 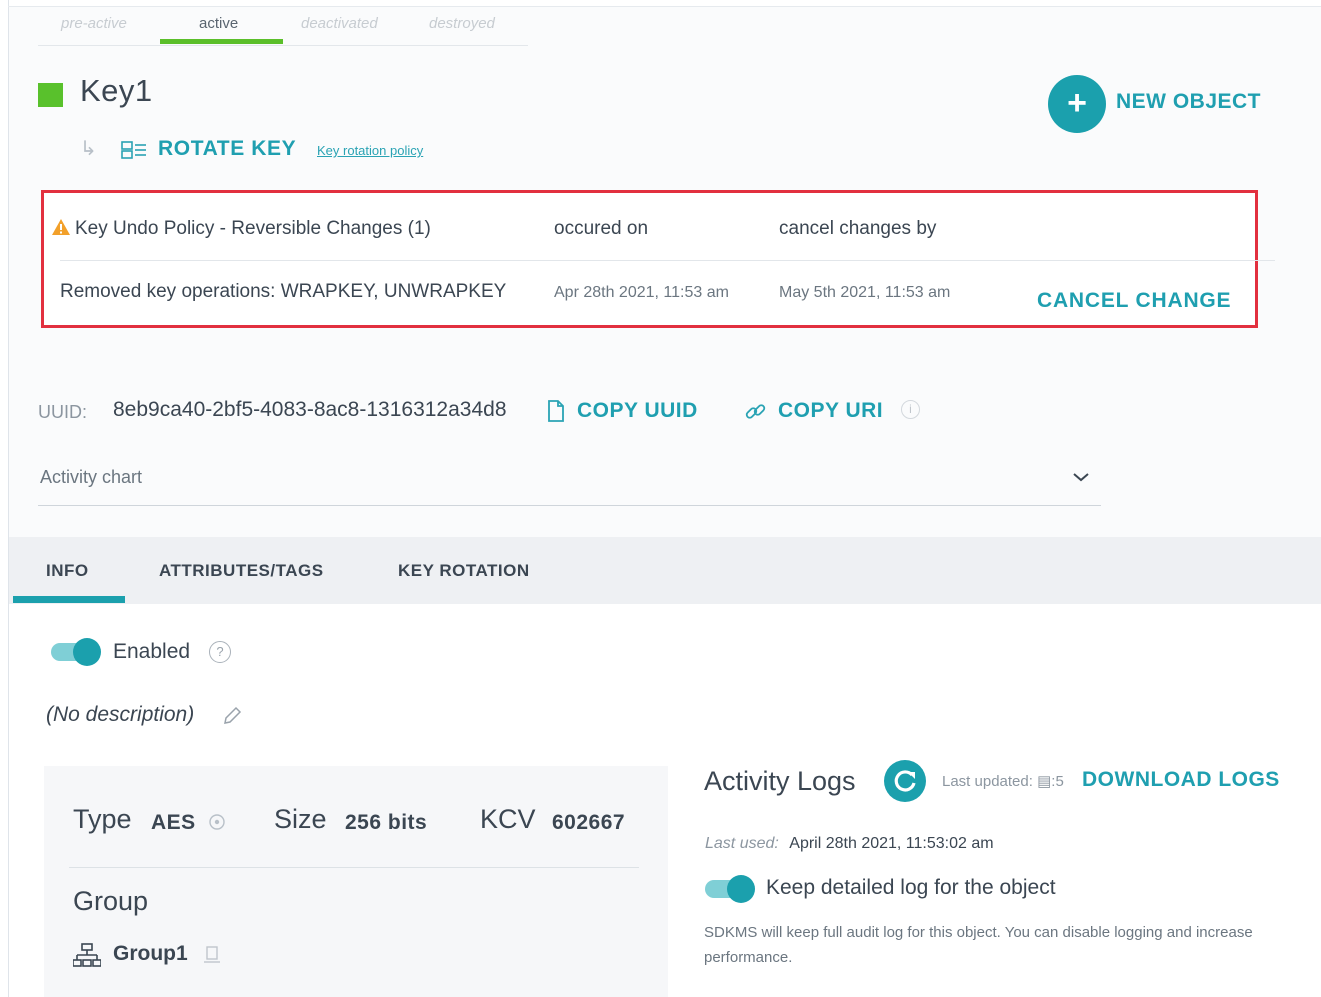 I want to click on keep-log-toggle, so click(x=730, y=888).